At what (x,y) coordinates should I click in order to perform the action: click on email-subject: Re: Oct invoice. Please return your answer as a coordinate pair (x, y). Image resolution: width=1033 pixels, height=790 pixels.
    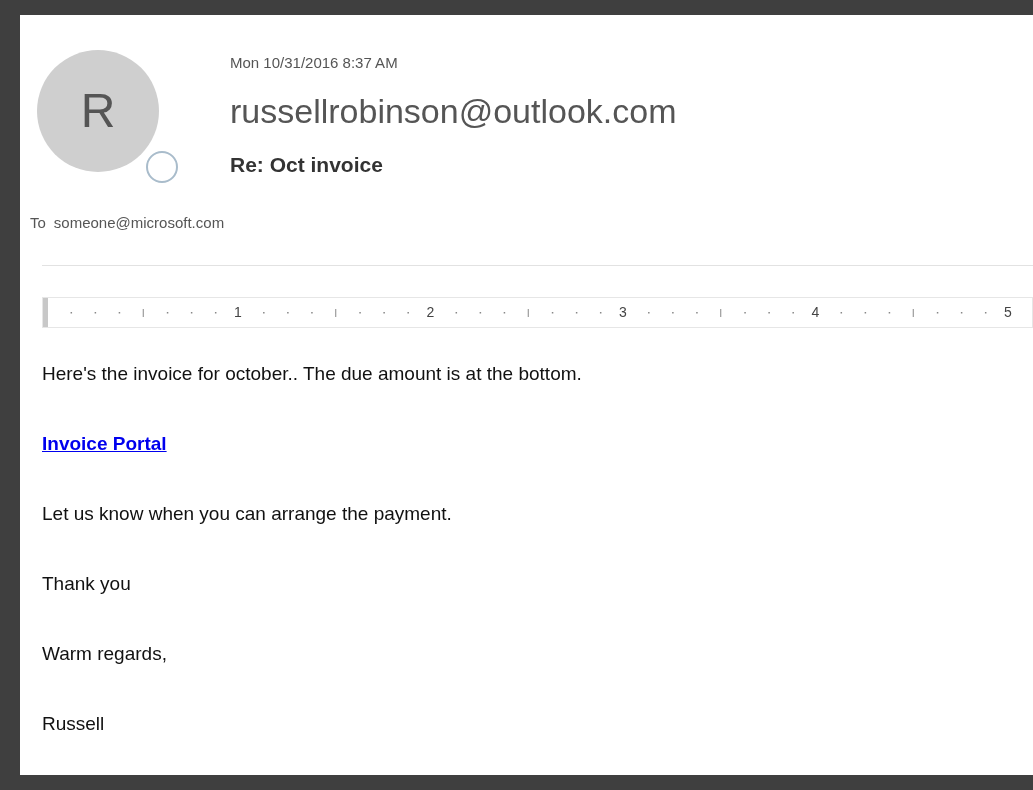
    Looking at the image, I should click on (307, 164).